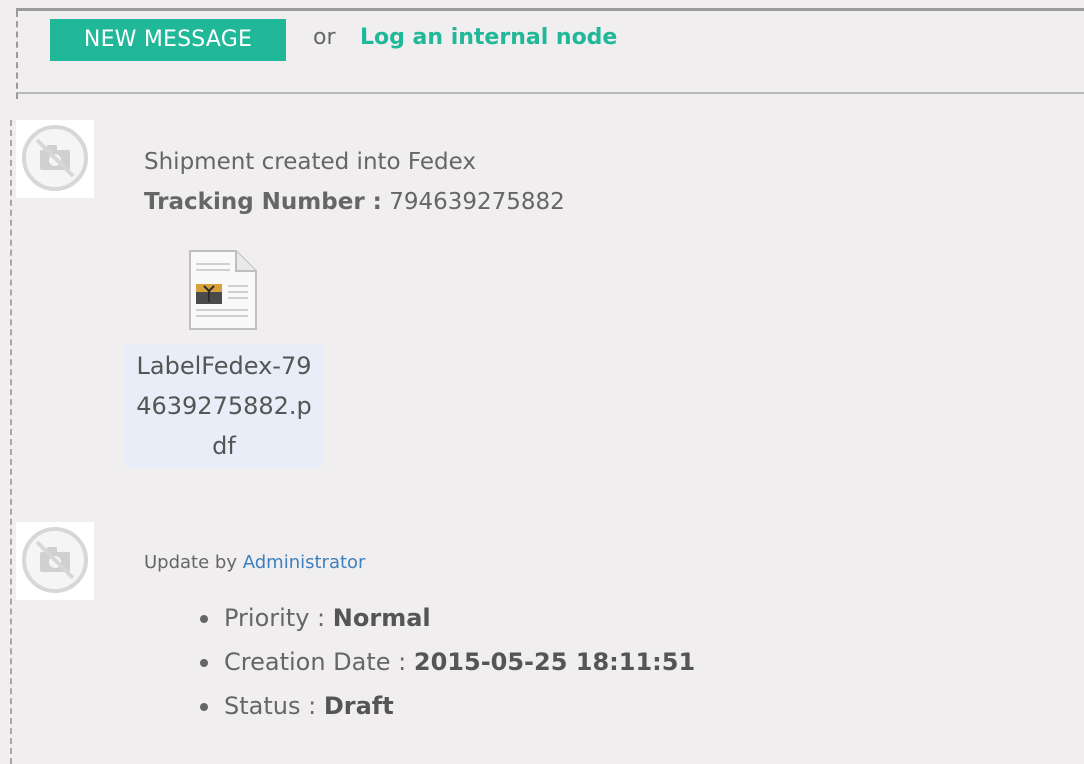 The width and height of the screenshot is (1084, 764). I want to click on detail-value: Draft, so click(358, 706).